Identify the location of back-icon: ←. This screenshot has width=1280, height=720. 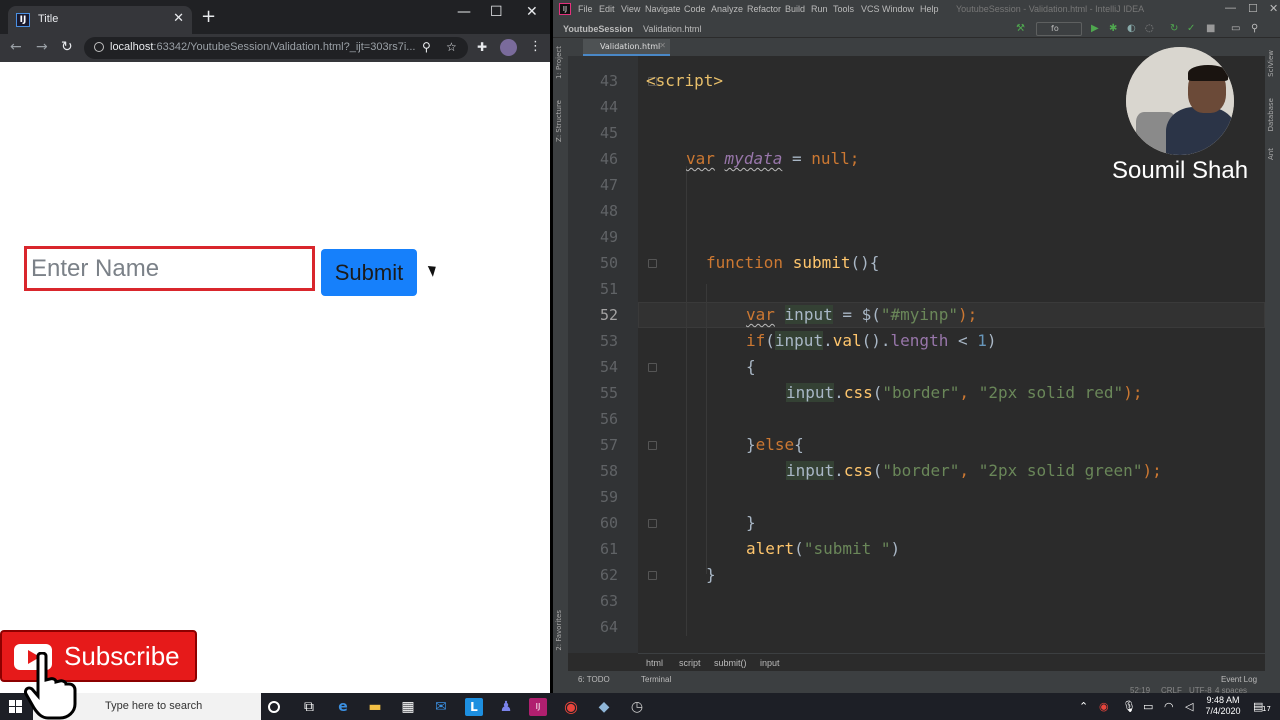
(16, 47).